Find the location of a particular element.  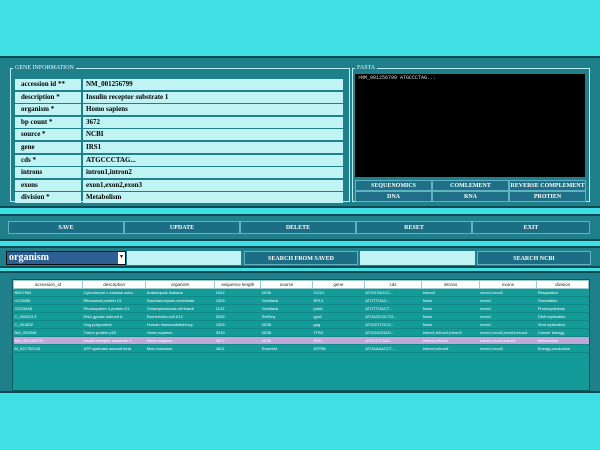

column-header: description is located at coordinates (114, 284).